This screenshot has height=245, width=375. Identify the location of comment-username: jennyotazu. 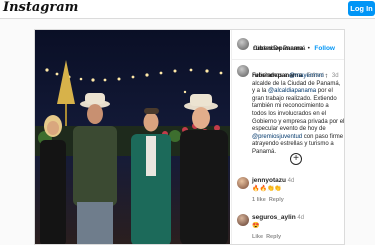
(269, 180).